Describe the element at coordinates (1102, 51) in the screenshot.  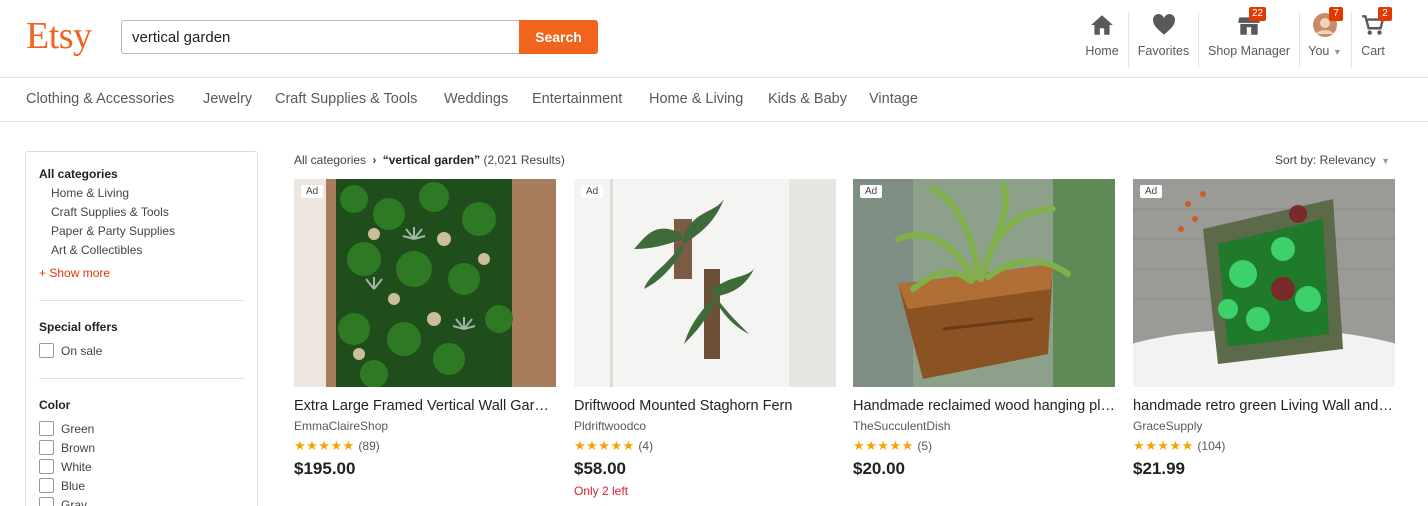
I see `nav-home-label: Home` at that location.